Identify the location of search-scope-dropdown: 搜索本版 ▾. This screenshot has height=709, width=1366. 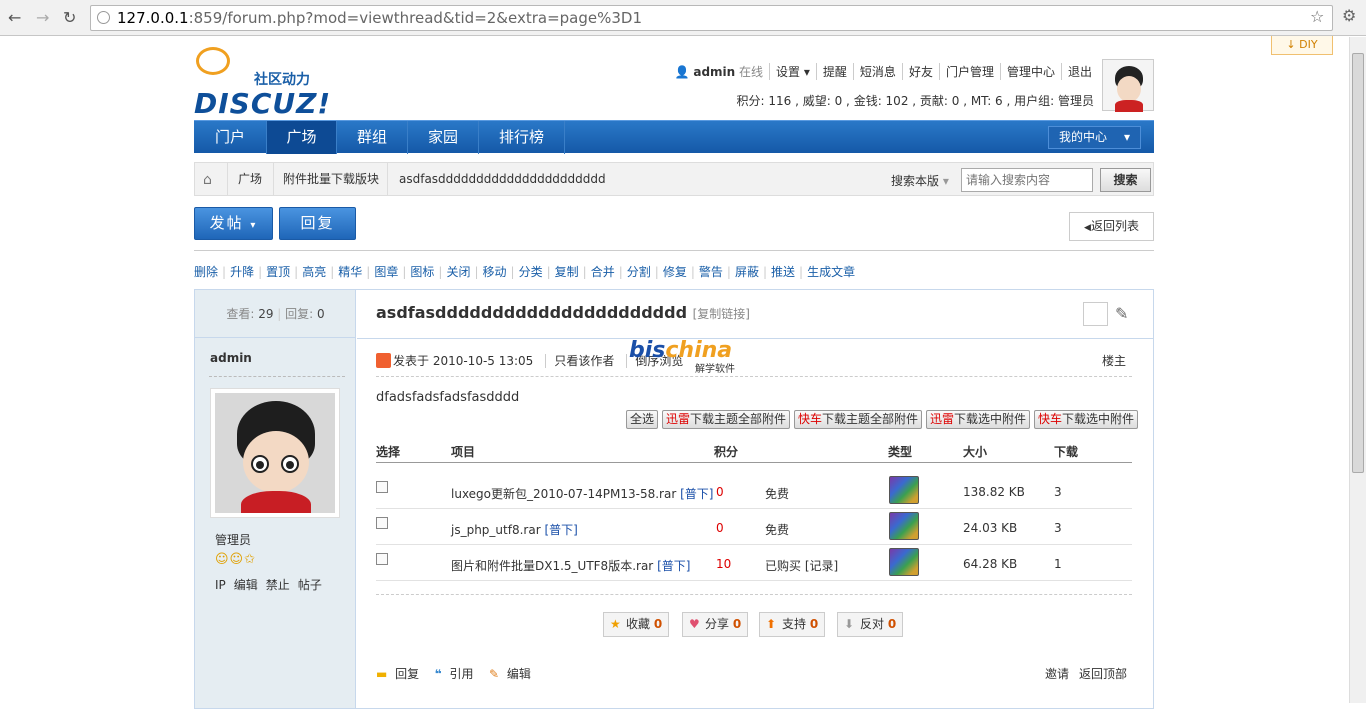
(920, 180).